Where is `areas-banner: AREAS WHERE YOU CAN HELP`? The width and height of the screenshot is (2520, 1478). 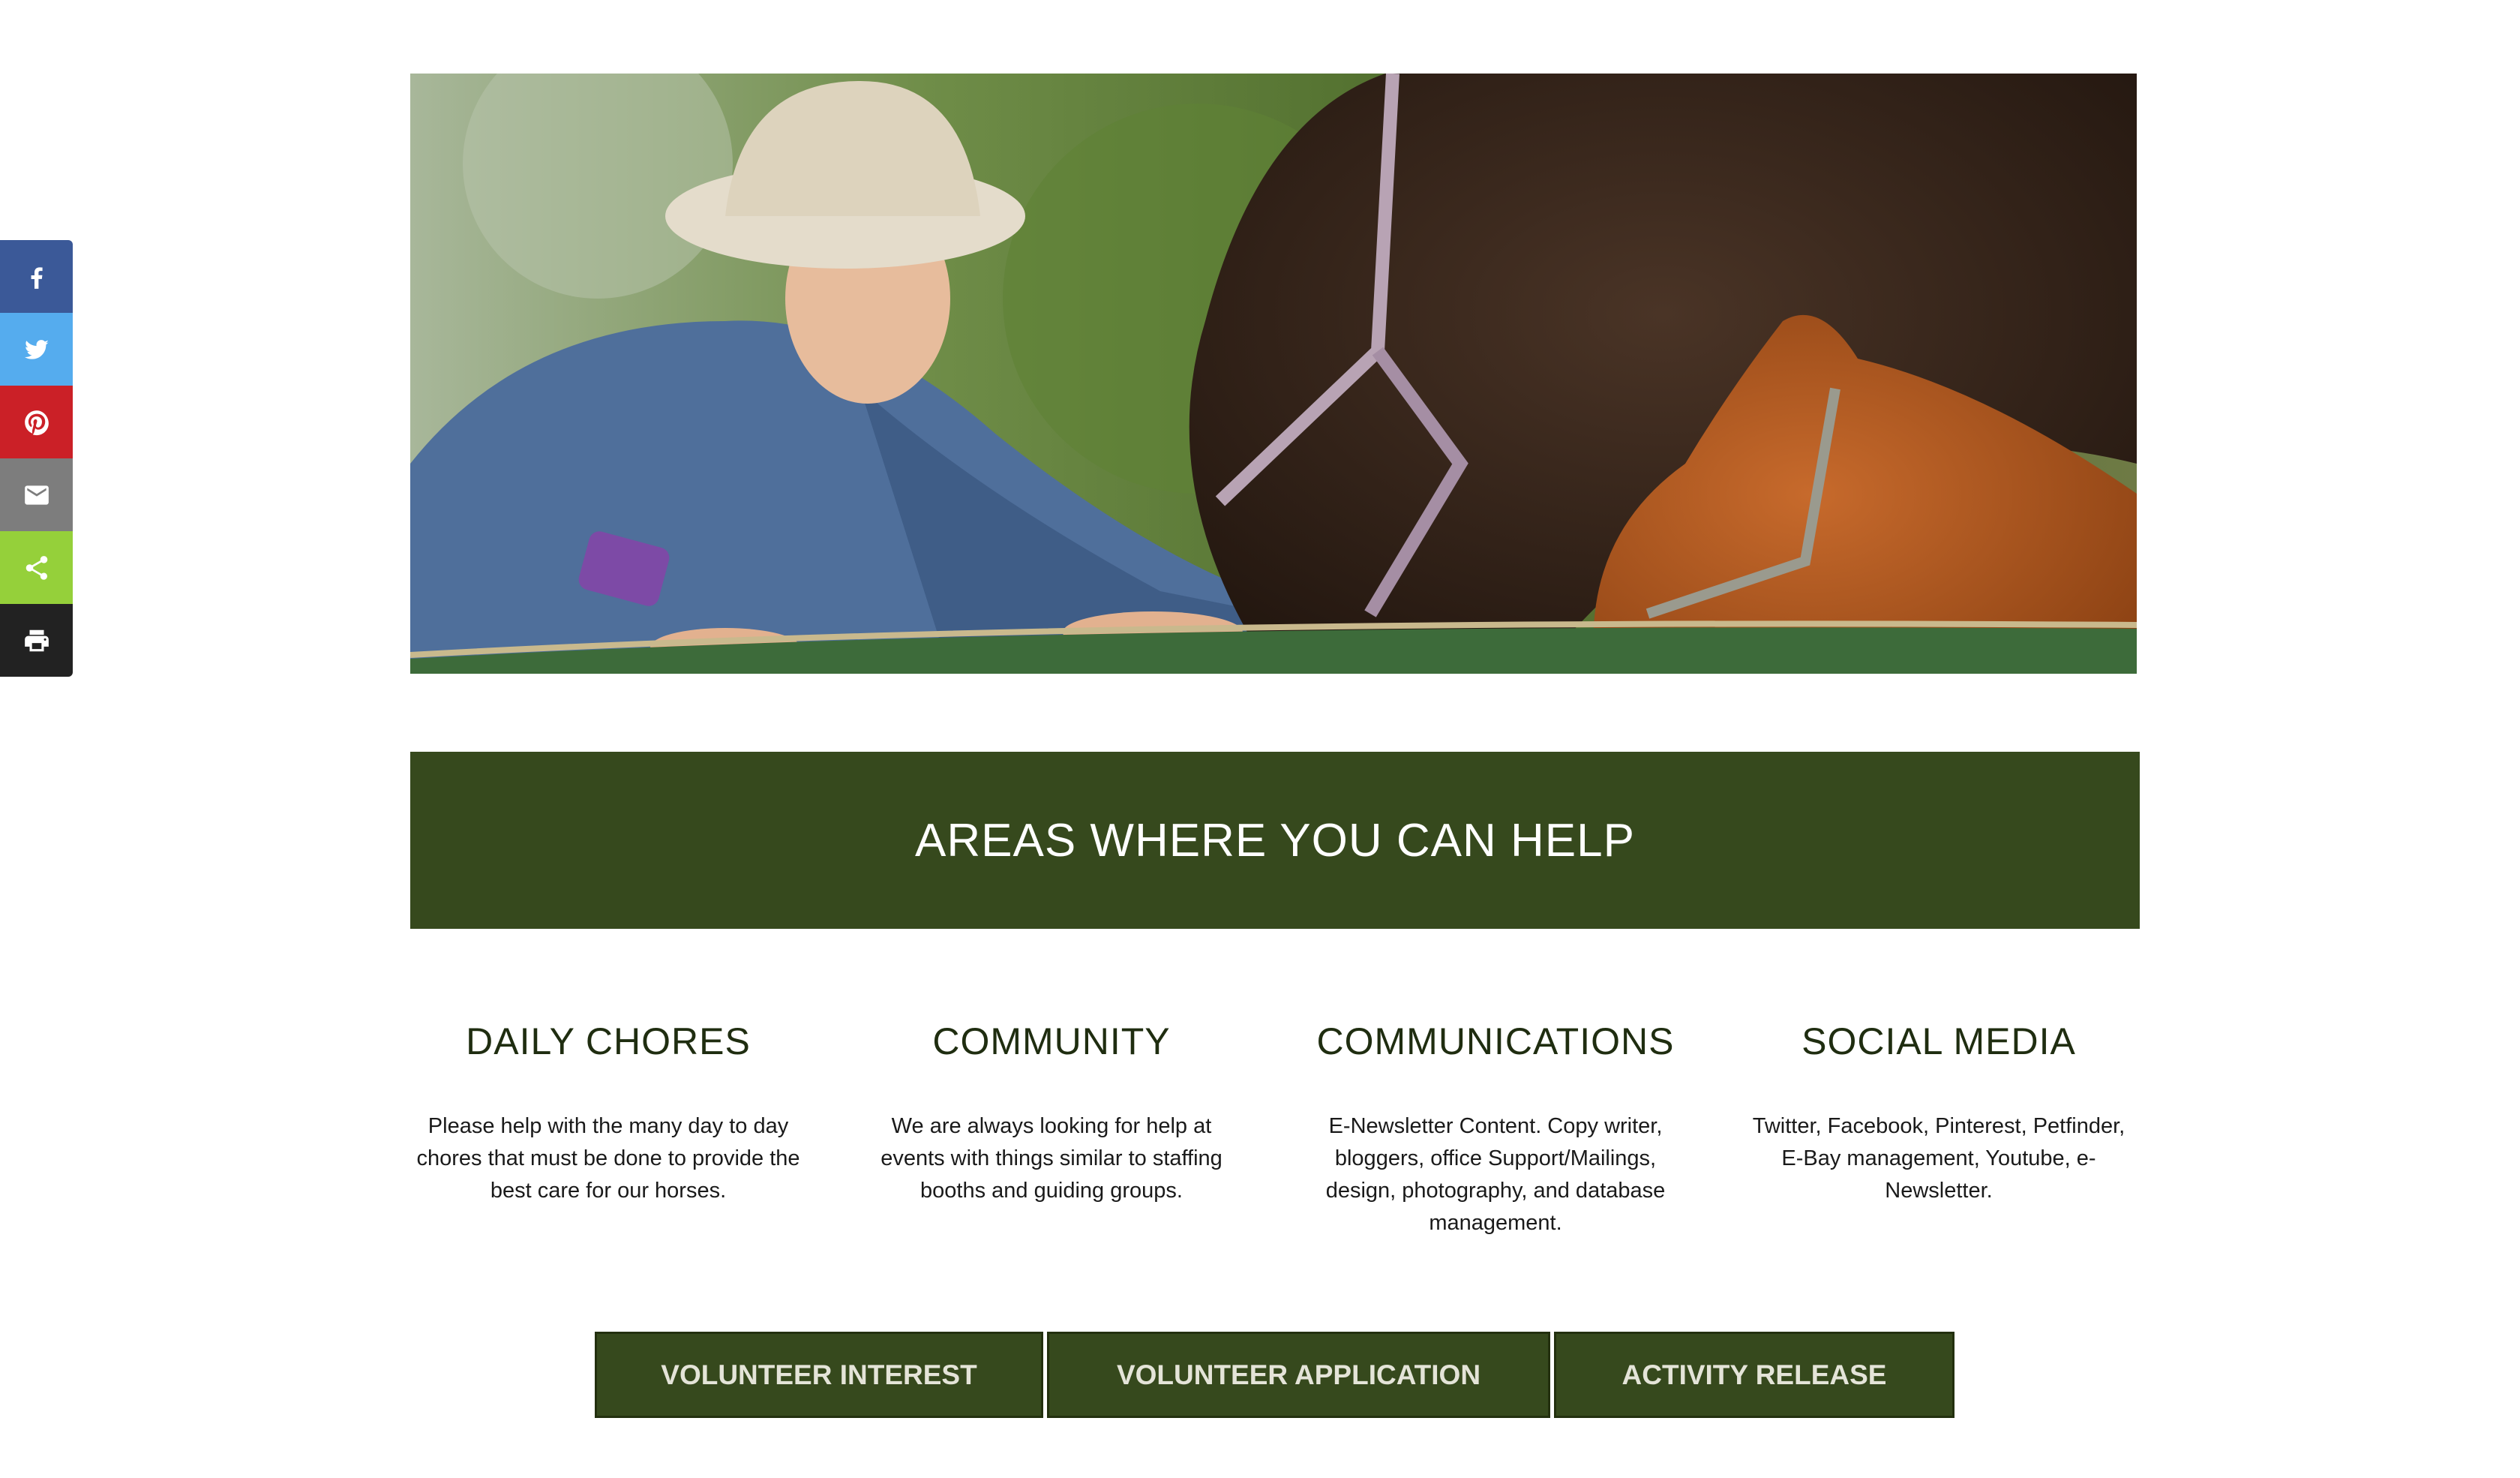 areas-banner: AREAS WHERE YOU CAN HELP is located at coordinates (1275, 840).